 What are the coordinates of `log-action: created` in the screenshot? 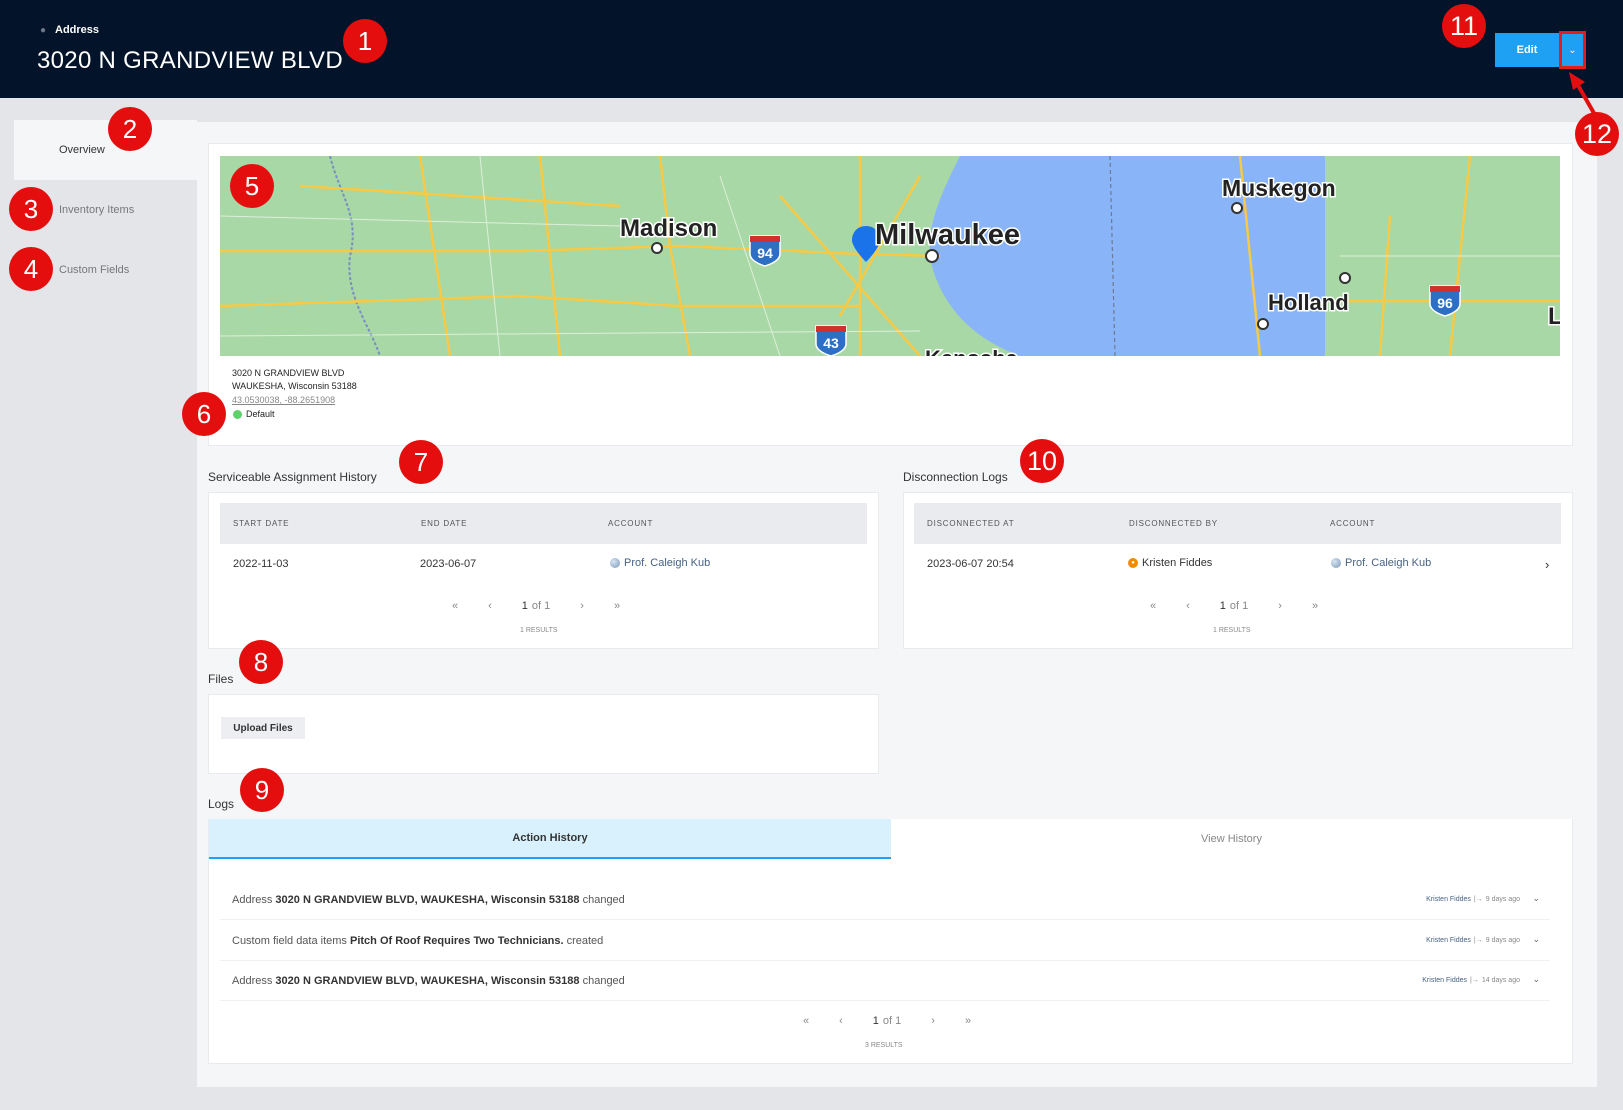 It's located at (583, 941).